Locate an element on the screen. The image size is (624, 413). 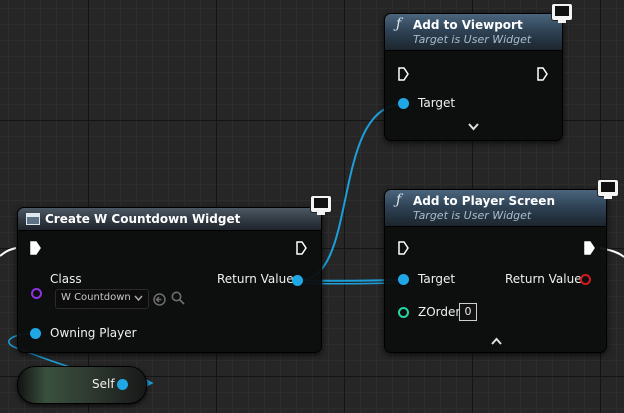
chevron-up-icon is located at coordinates (496, 341).